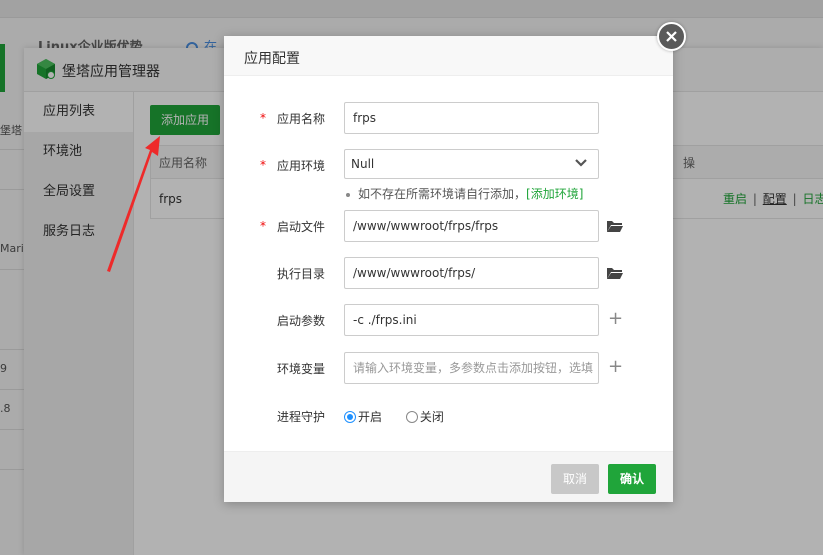  What do you see at coordinates (575, 479) in the screenshot?
I see `cancel-button: 取消` at bounding box center [575, 479].